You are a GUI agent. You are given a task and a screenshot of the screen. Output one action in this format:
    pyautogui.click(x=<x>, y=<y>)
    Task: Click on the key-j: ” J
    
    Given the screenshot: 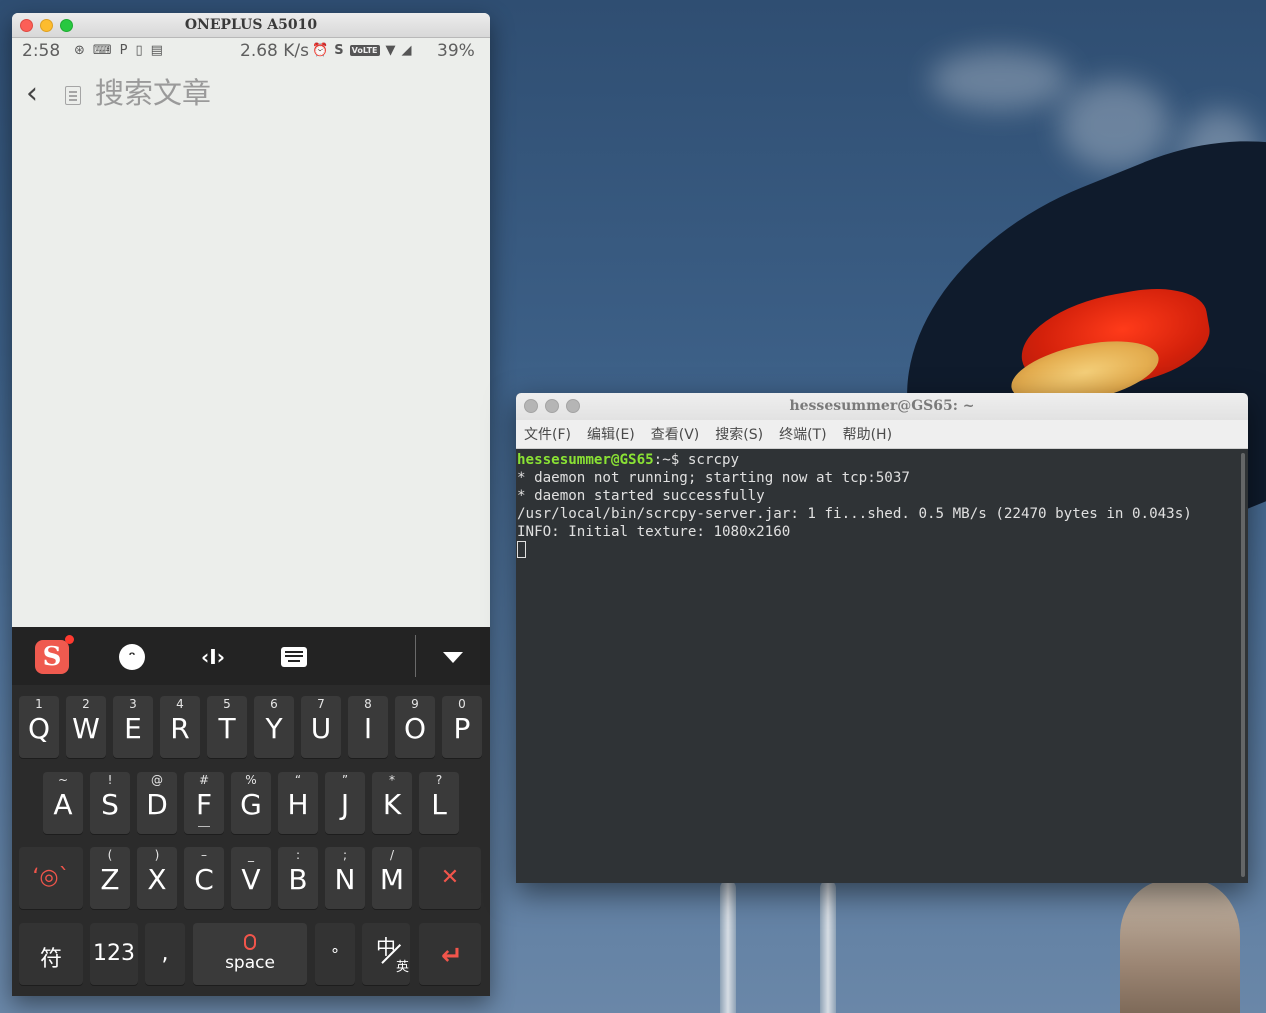 What is the action you would take?
    pyautogui.click(x=345, y=803)
    